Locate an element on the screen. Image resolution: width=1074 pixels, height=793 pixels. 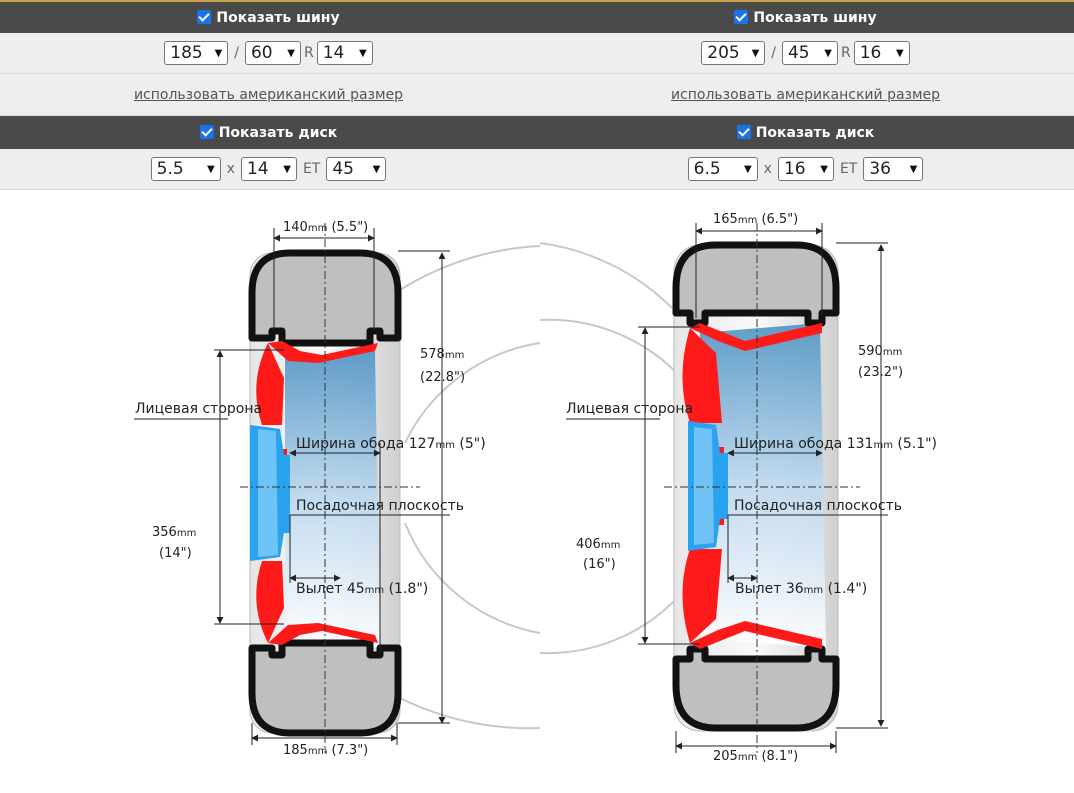
left-rim-width-label: Ширина обода is located at coordinates (350, 444).